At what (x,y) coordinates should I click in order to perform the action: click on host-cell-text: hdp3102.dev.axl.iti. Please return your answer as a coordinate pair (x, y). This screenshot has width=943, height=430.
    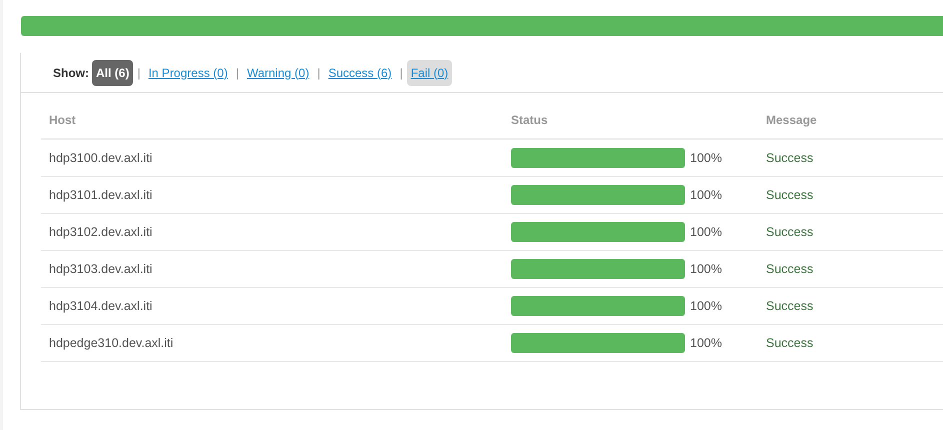
    Looking at the image, I should click on (101, 232).